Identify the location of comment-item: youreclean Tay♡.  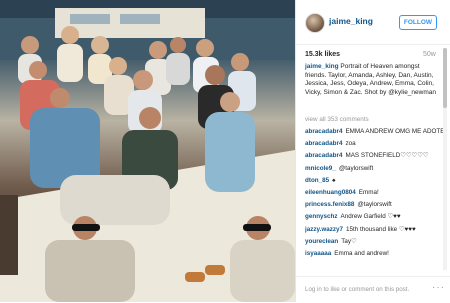
(374, 242).